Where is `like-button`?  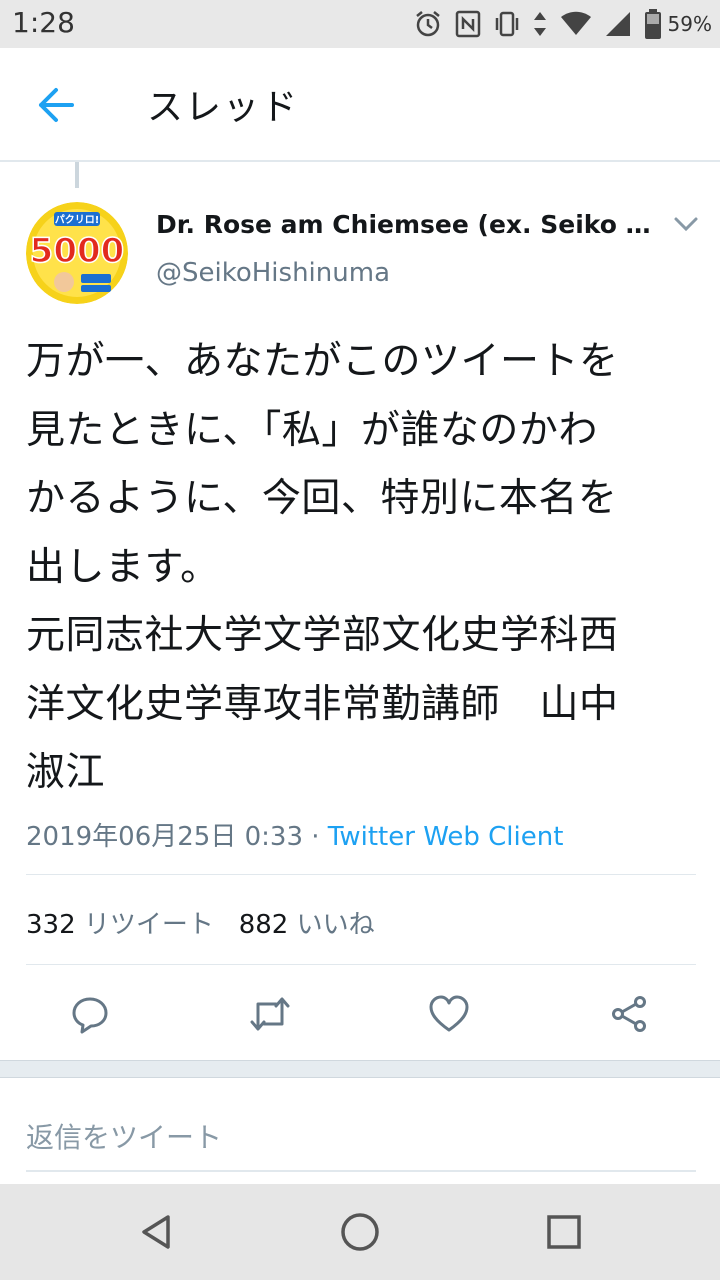
like-button is located at coordinates (449, 1014).